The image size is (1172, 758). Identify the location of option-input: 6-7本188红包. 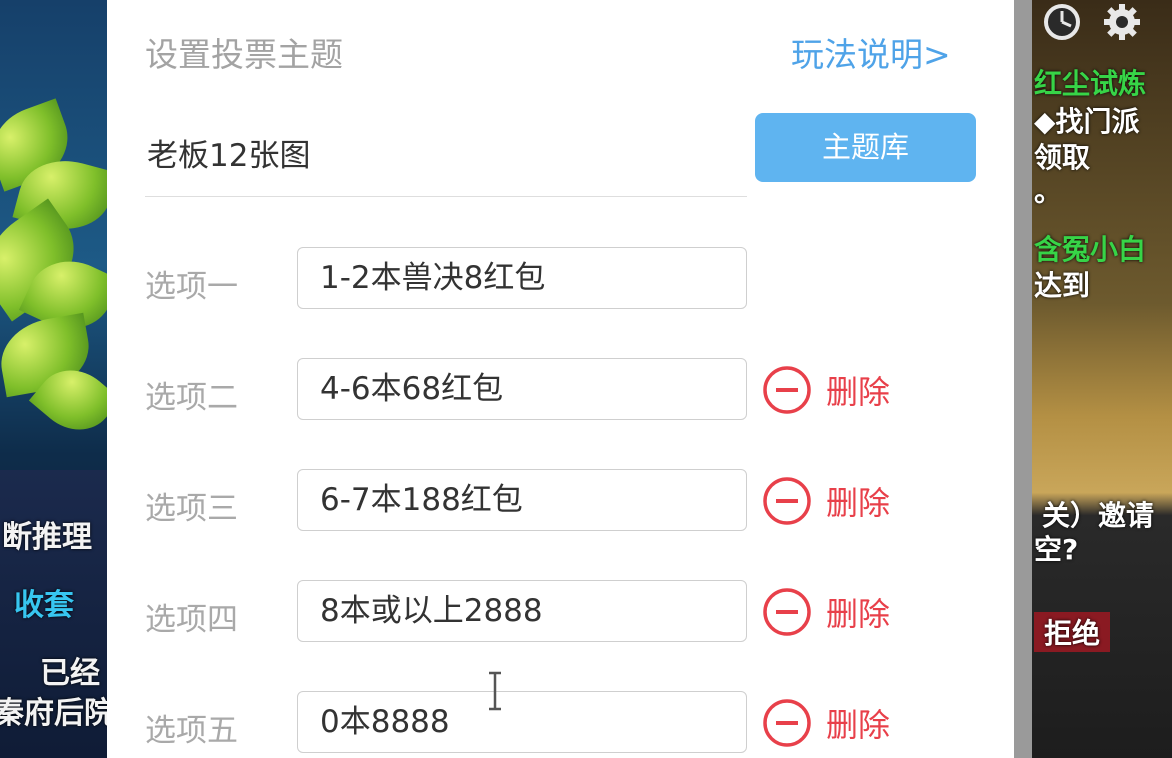
(522, 500).